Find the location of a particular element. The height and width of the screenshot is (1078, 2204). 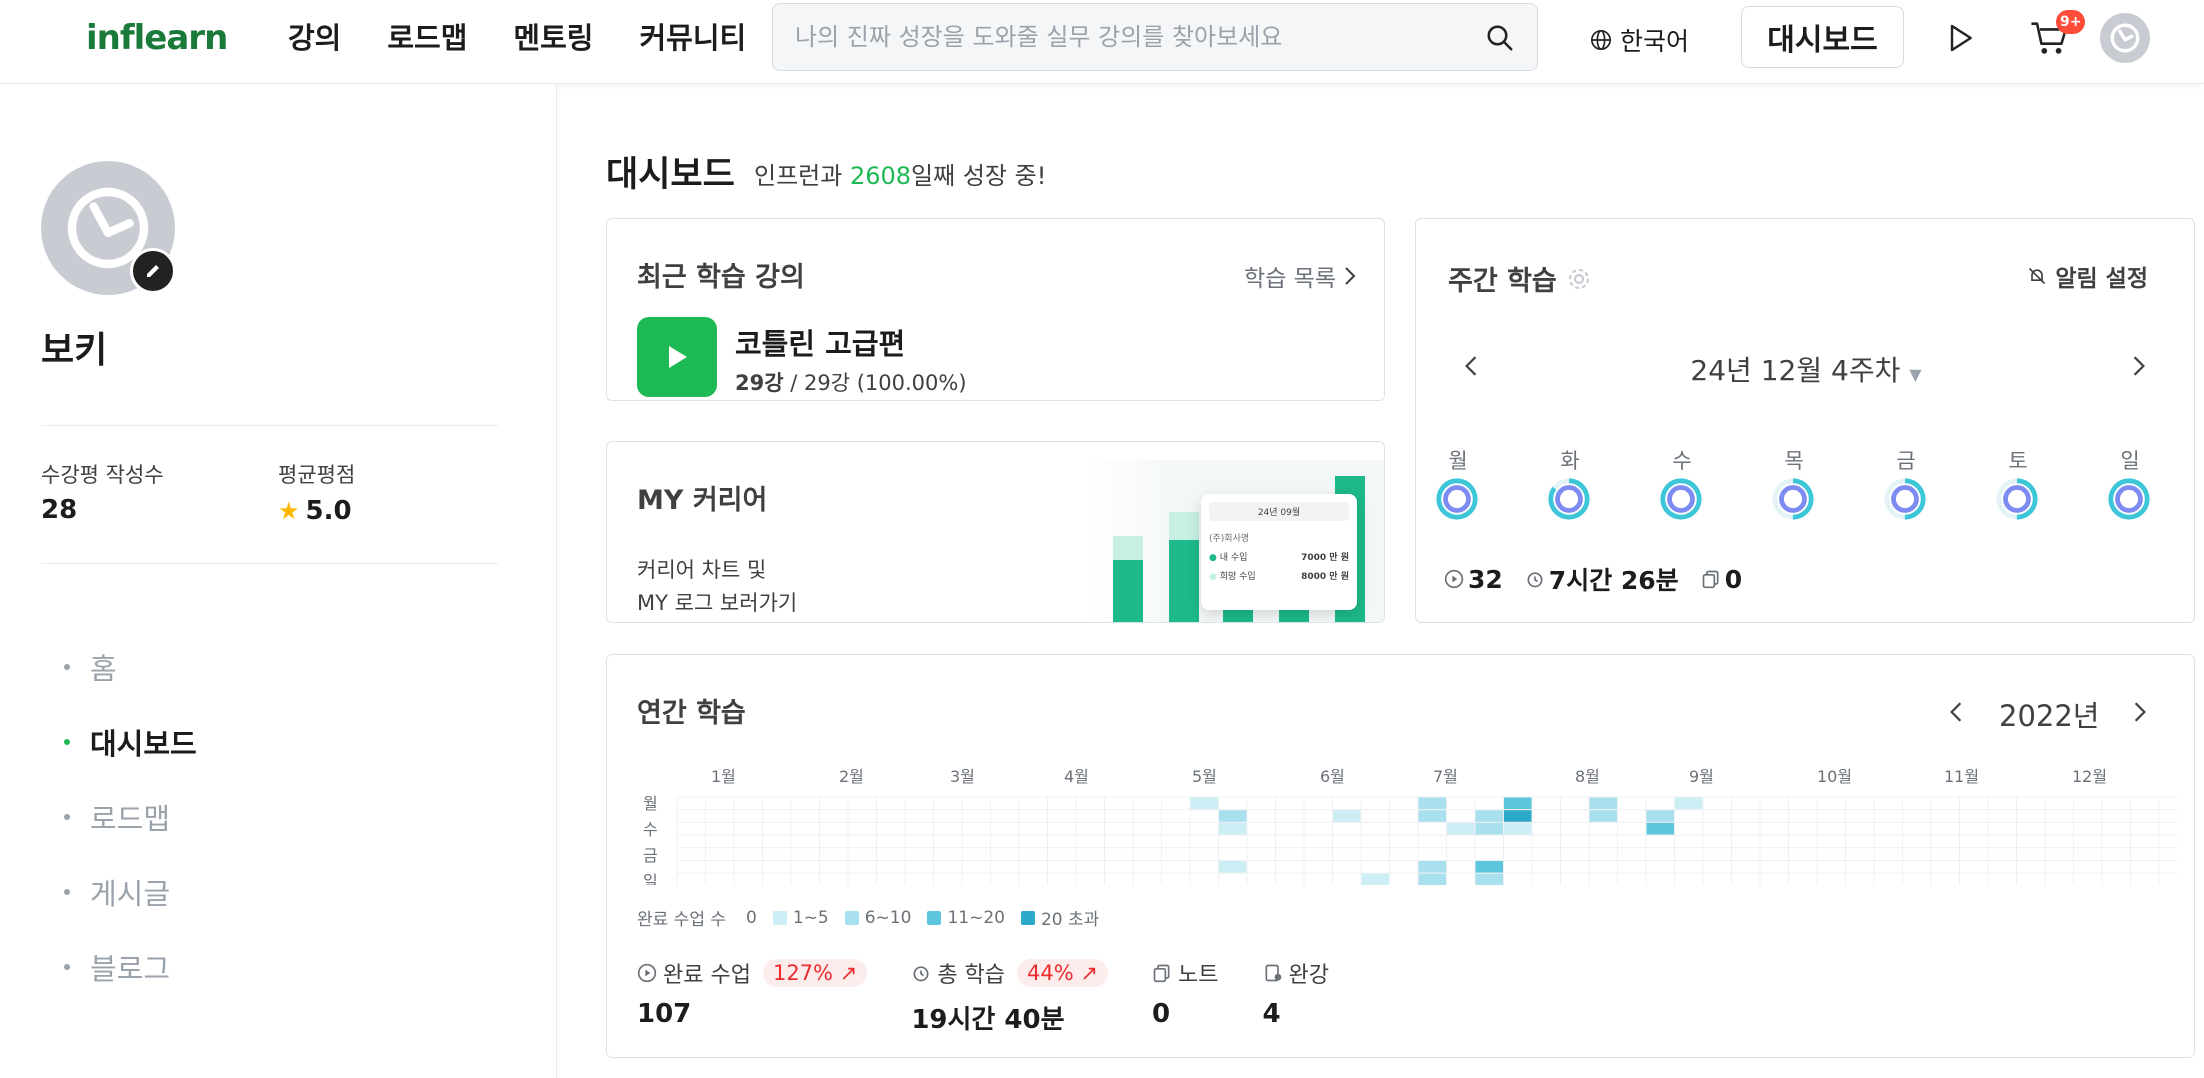

sidebar-item-posts: 게시글 is located at coordinates (130, 891).